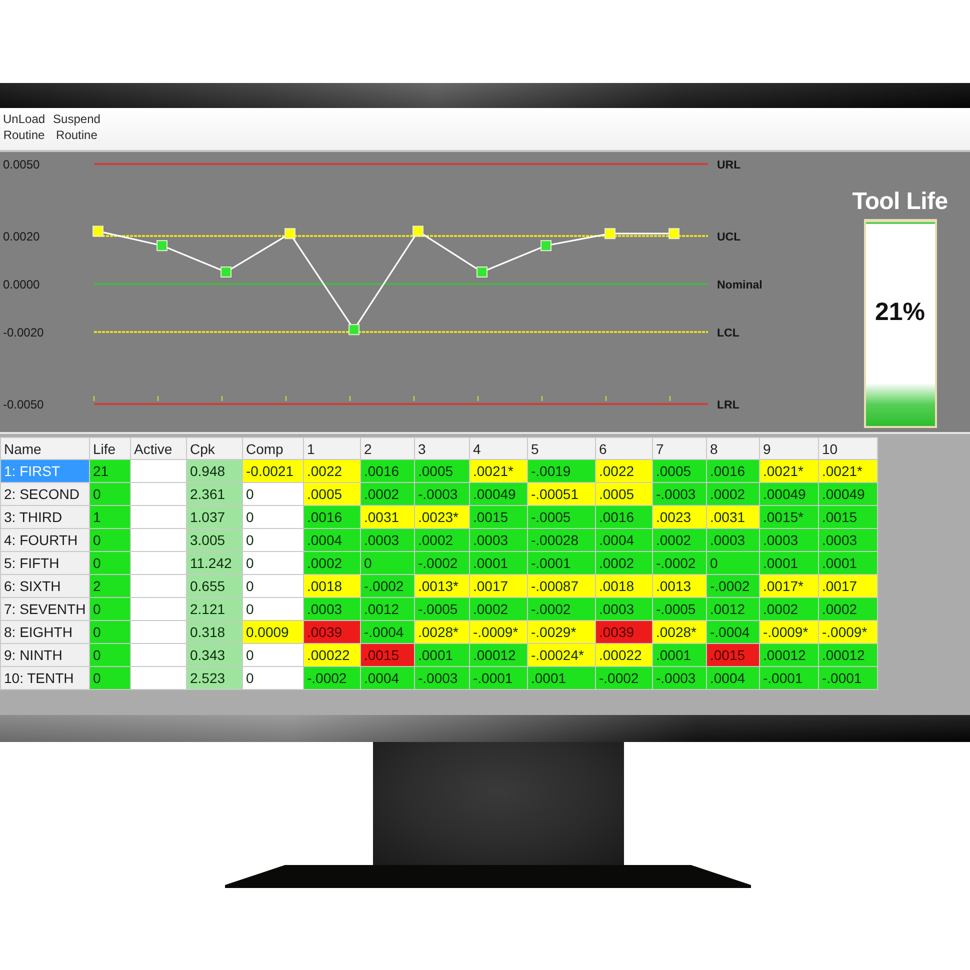  What do you see at coordinates (789, 449) in the screenshot?
I see `column-header: 9` at bounding box center [789, 449].